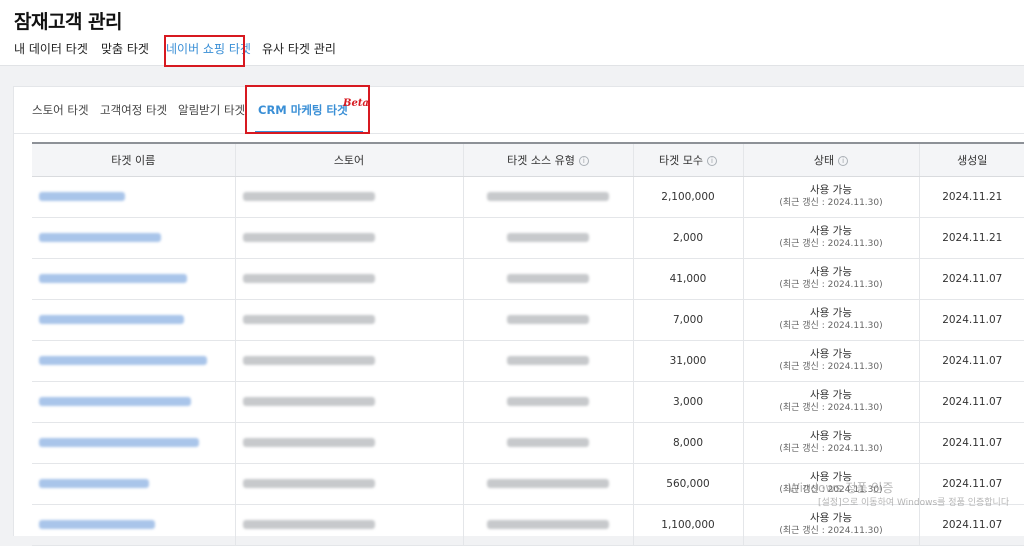 Image resolution: width=1024 pixels, height=546 pixels. Describe the element at coordinates (688, 320) in the screenshot. I see `target-size-cell: 7,000` at that location.